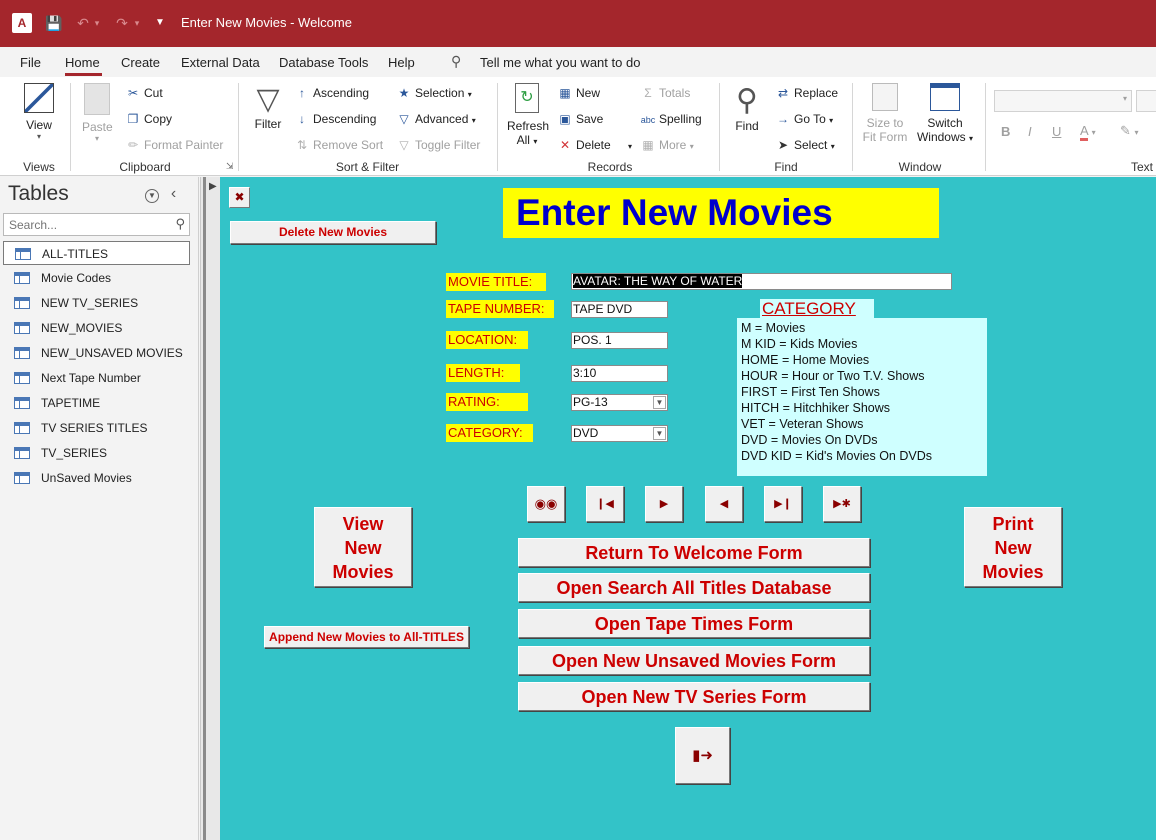  What do you see at coordinates (84, 224) in the screenshot?
I see `nav-search-input` at bounding box center [84, 224].